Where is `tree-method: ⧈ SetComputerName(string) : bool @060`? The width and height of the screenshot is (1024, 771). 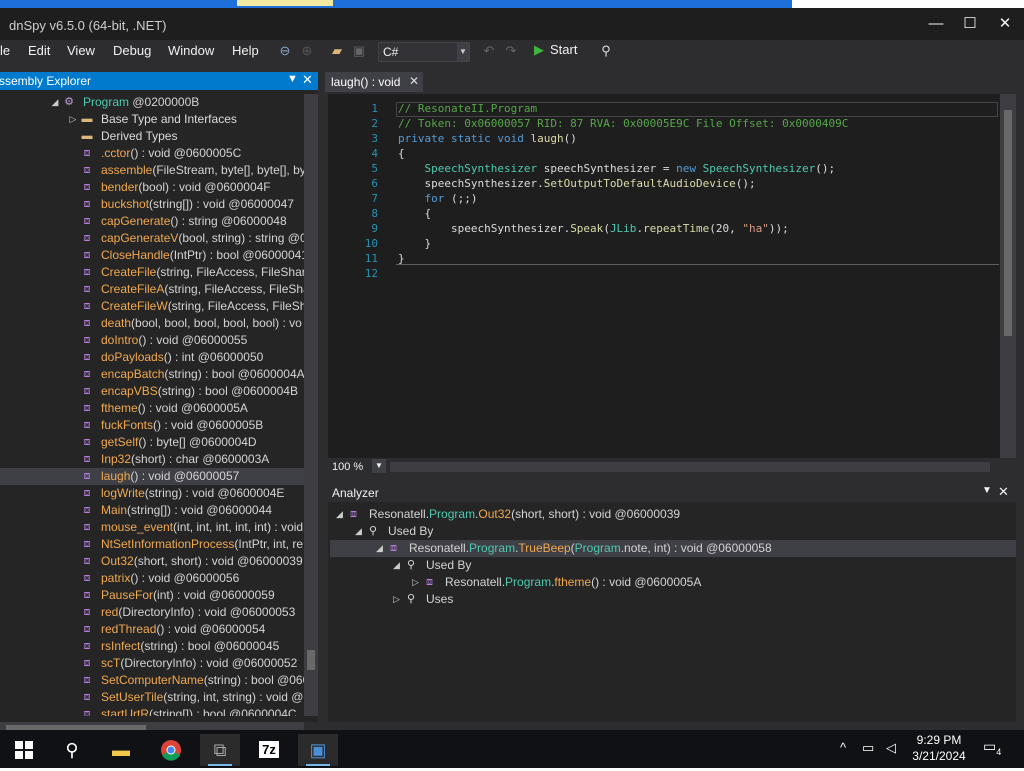
tree-method: ⧈ SetComputerName(string) : bool @060 is located at coordinates (152, 680).